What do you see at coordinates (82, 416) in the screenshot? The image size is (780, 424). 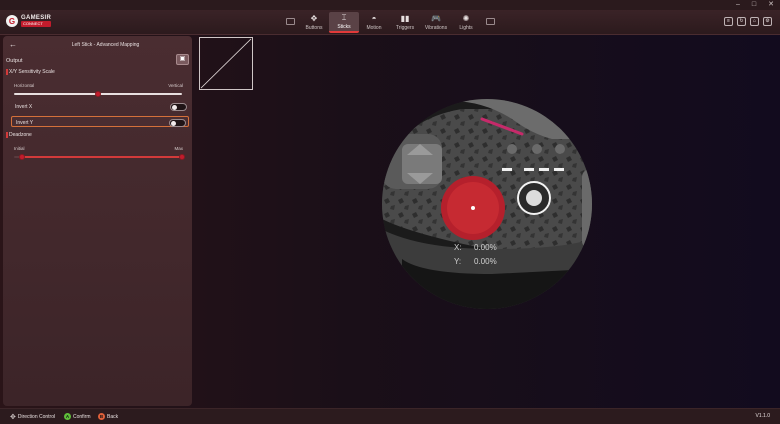 I see `confirm-hint-label: Confirm` at bounding box center [82, 416].